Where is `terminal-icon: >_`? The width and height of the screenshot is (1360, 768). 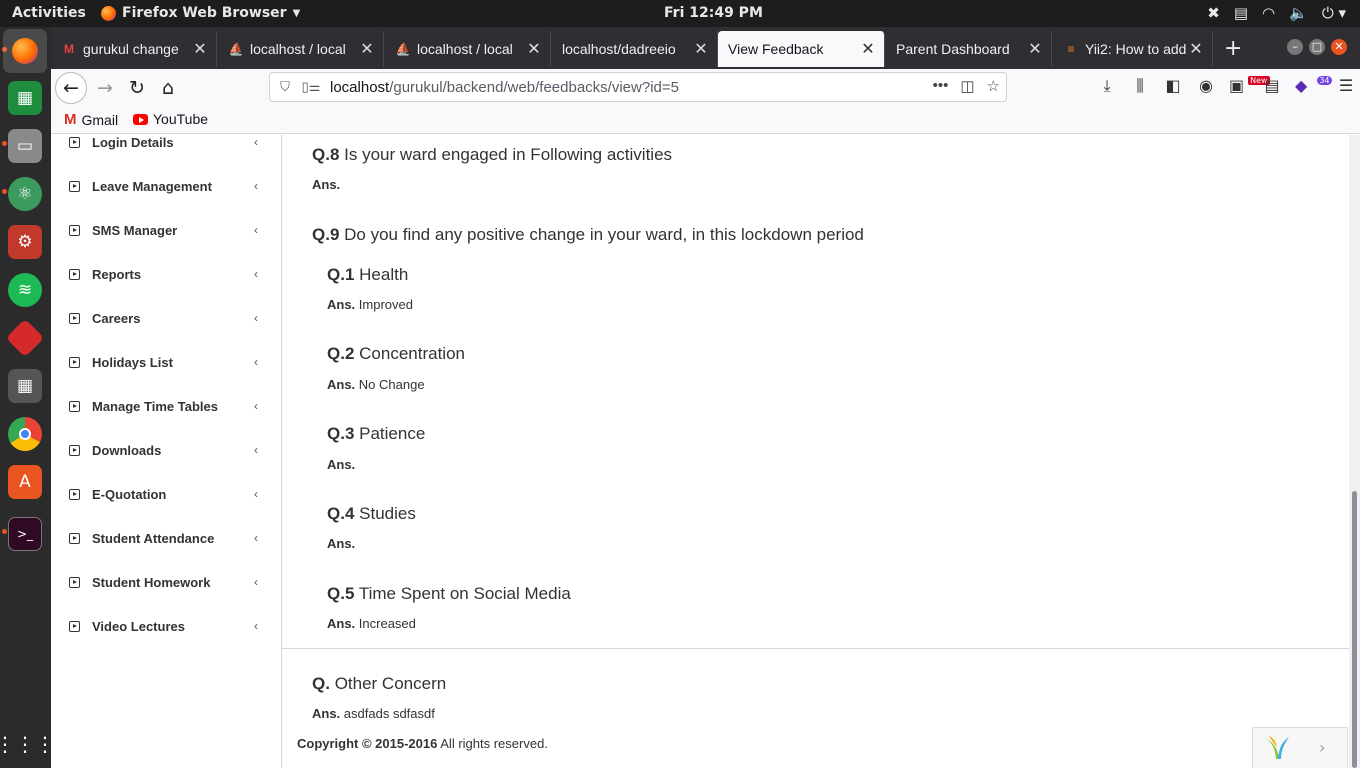
terminal-icon: >_ is located at coordinates (25, 534).